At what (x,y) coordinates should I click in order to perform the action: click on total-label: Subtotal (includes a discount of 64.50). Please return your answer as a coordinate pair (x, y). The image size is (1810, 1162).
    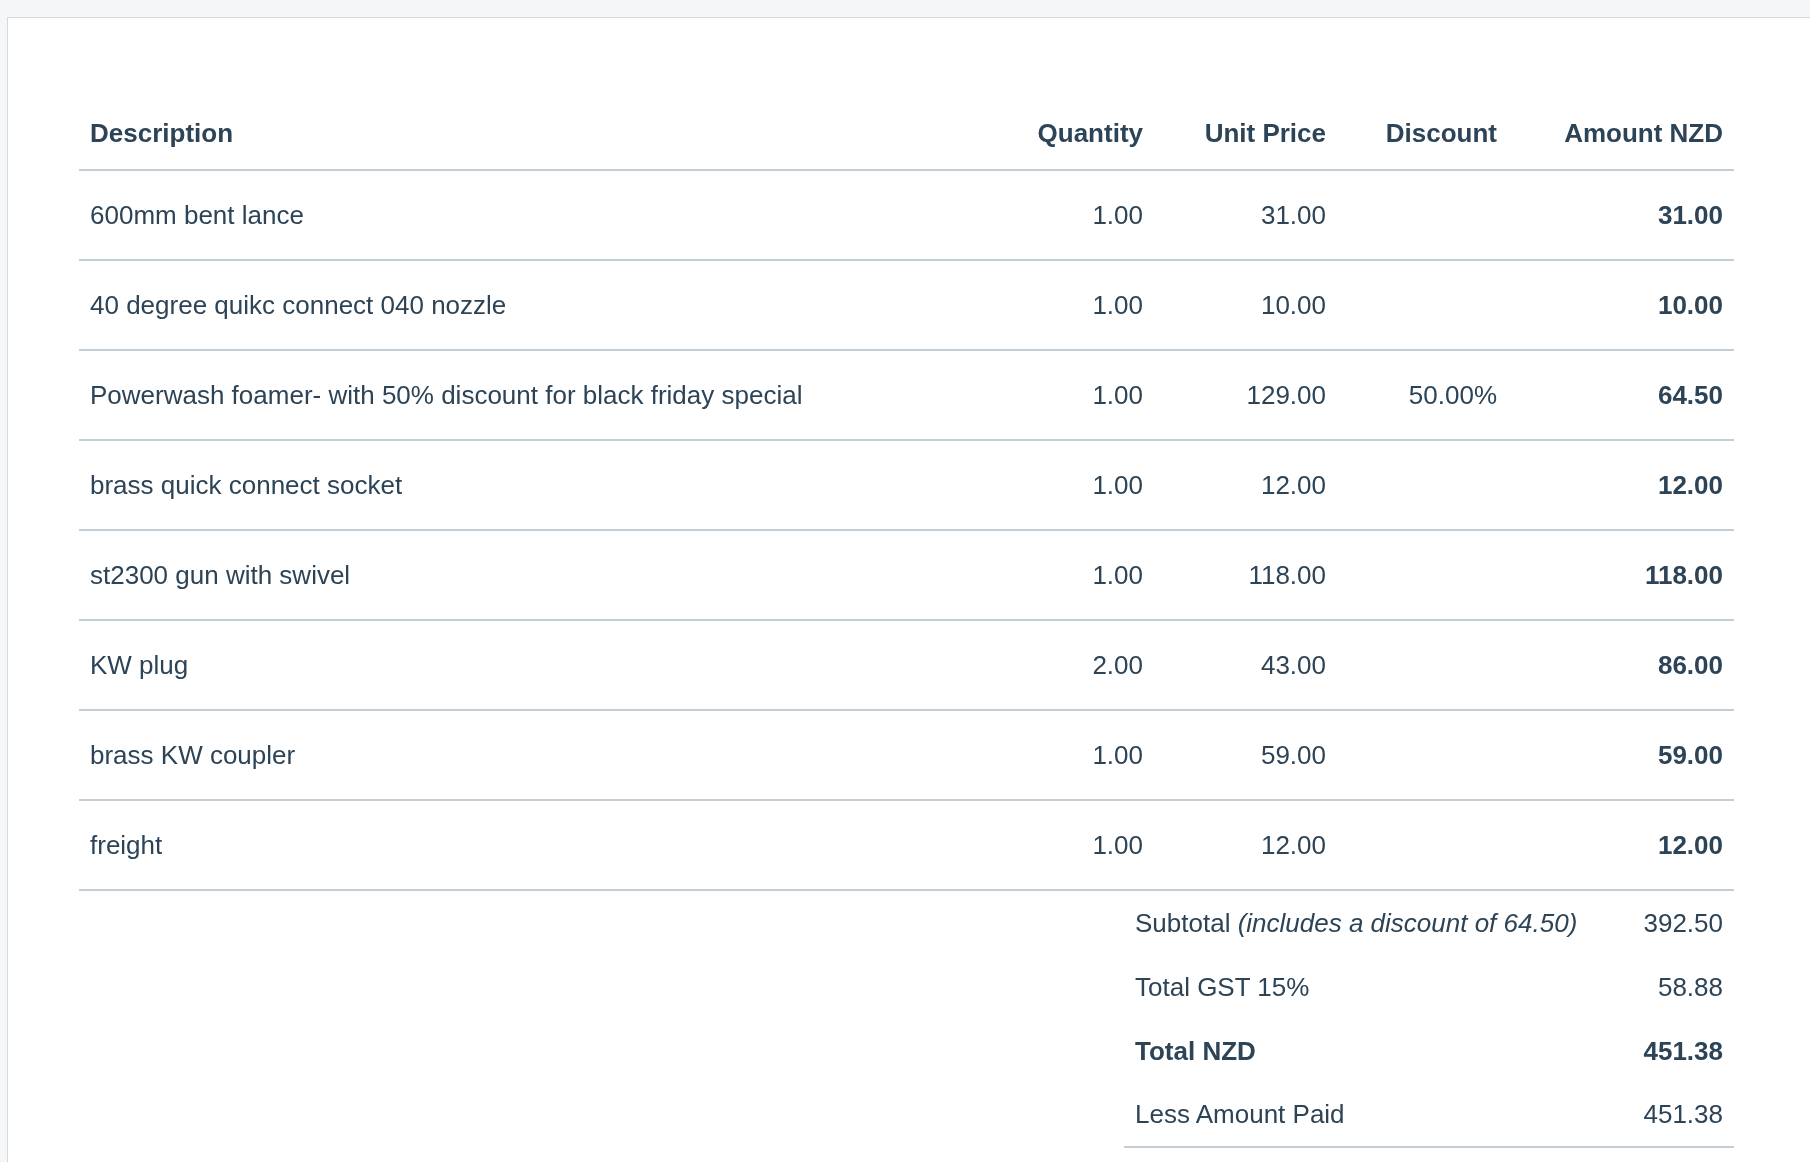
    Looking at the image, I should click on (1356, 922).